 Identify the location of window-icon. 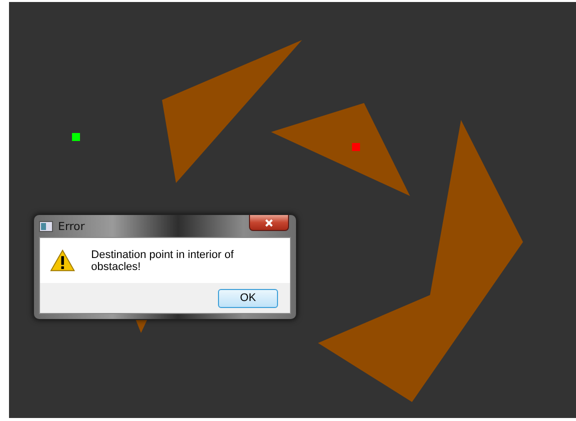
(46, 226).